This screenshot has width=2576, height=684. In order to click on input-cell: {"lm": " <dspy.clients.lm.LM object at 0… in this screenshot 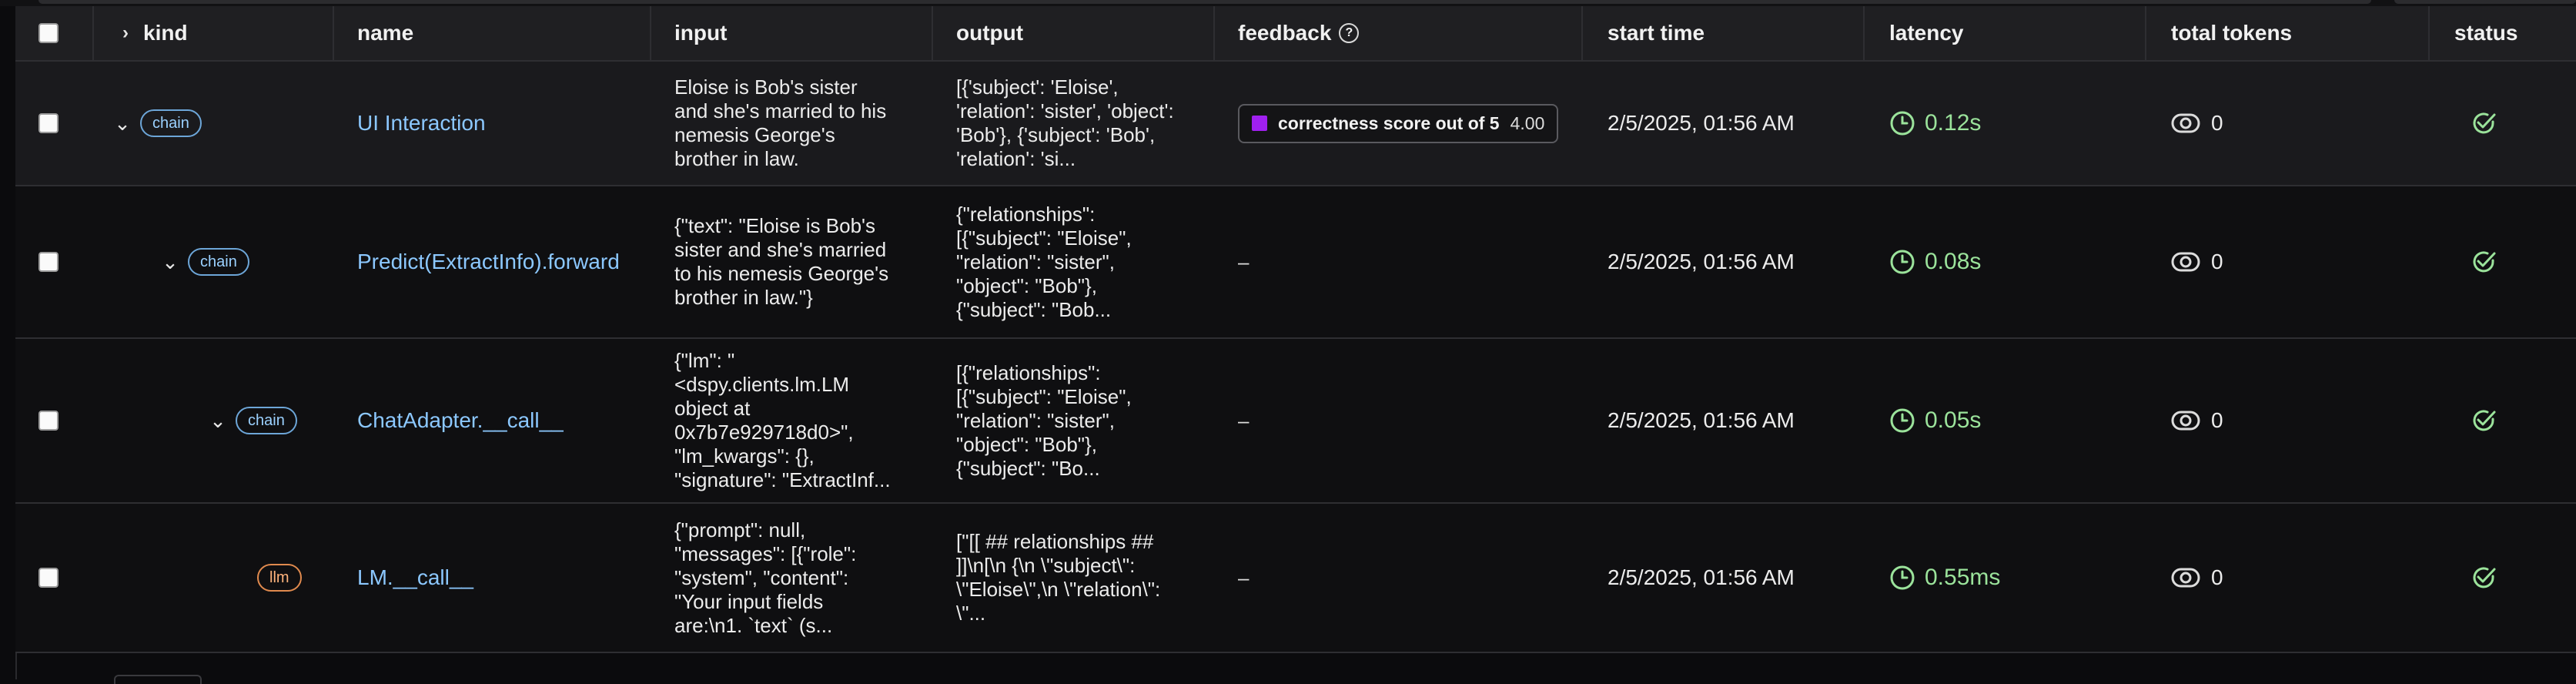, I will do `click(783, 420)`.